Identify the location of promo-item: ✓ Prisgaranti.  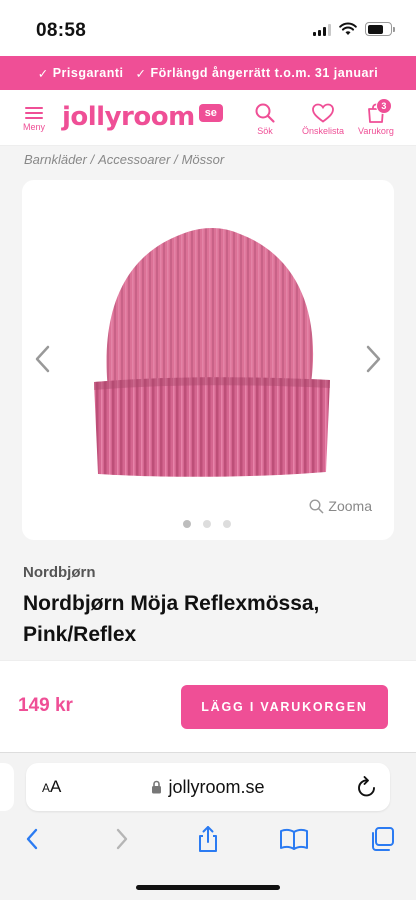
(81, 73).